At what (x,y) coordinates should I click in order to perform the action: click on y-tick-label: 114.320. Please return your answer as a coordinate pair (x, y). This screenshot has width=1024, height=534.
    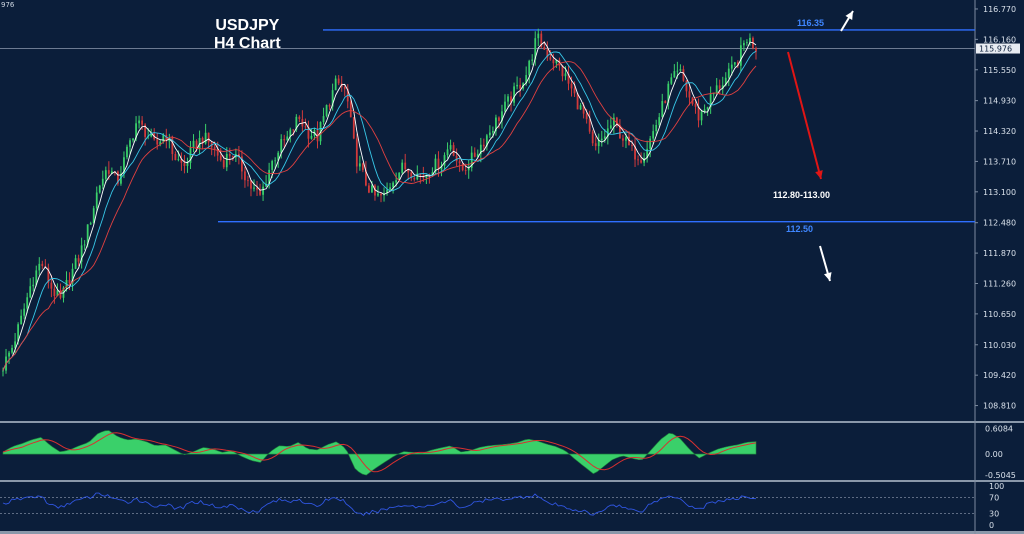
    Looking at the image, I should click on (999, 131).